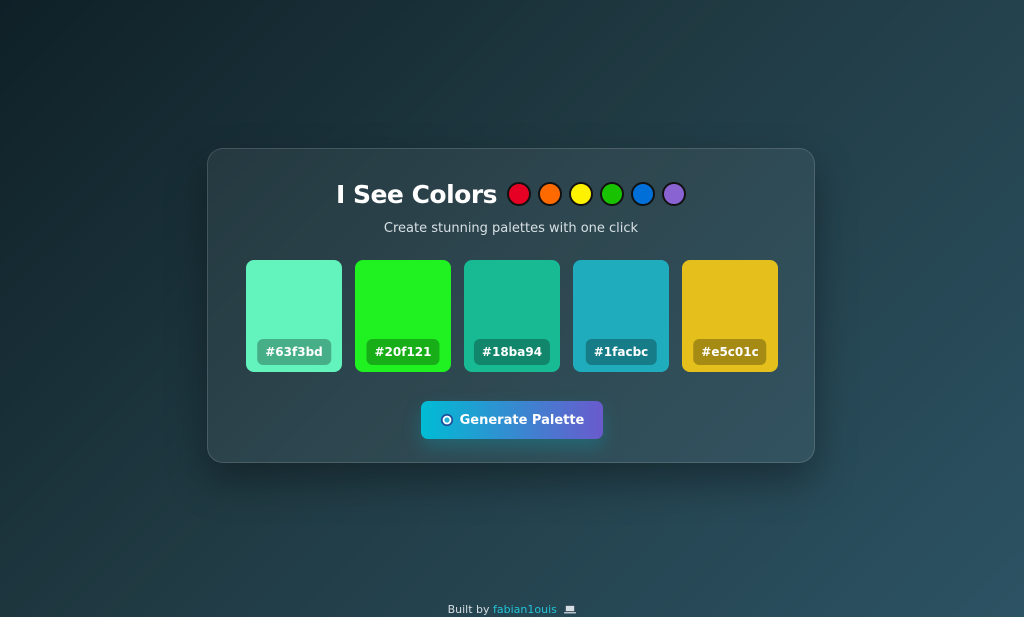 The height and width of the screenshot is (617, 1024). Describe the element at coordinates (294, 316) in the screenshot. I see `color-swatch-1: #63f3bd` at that location.